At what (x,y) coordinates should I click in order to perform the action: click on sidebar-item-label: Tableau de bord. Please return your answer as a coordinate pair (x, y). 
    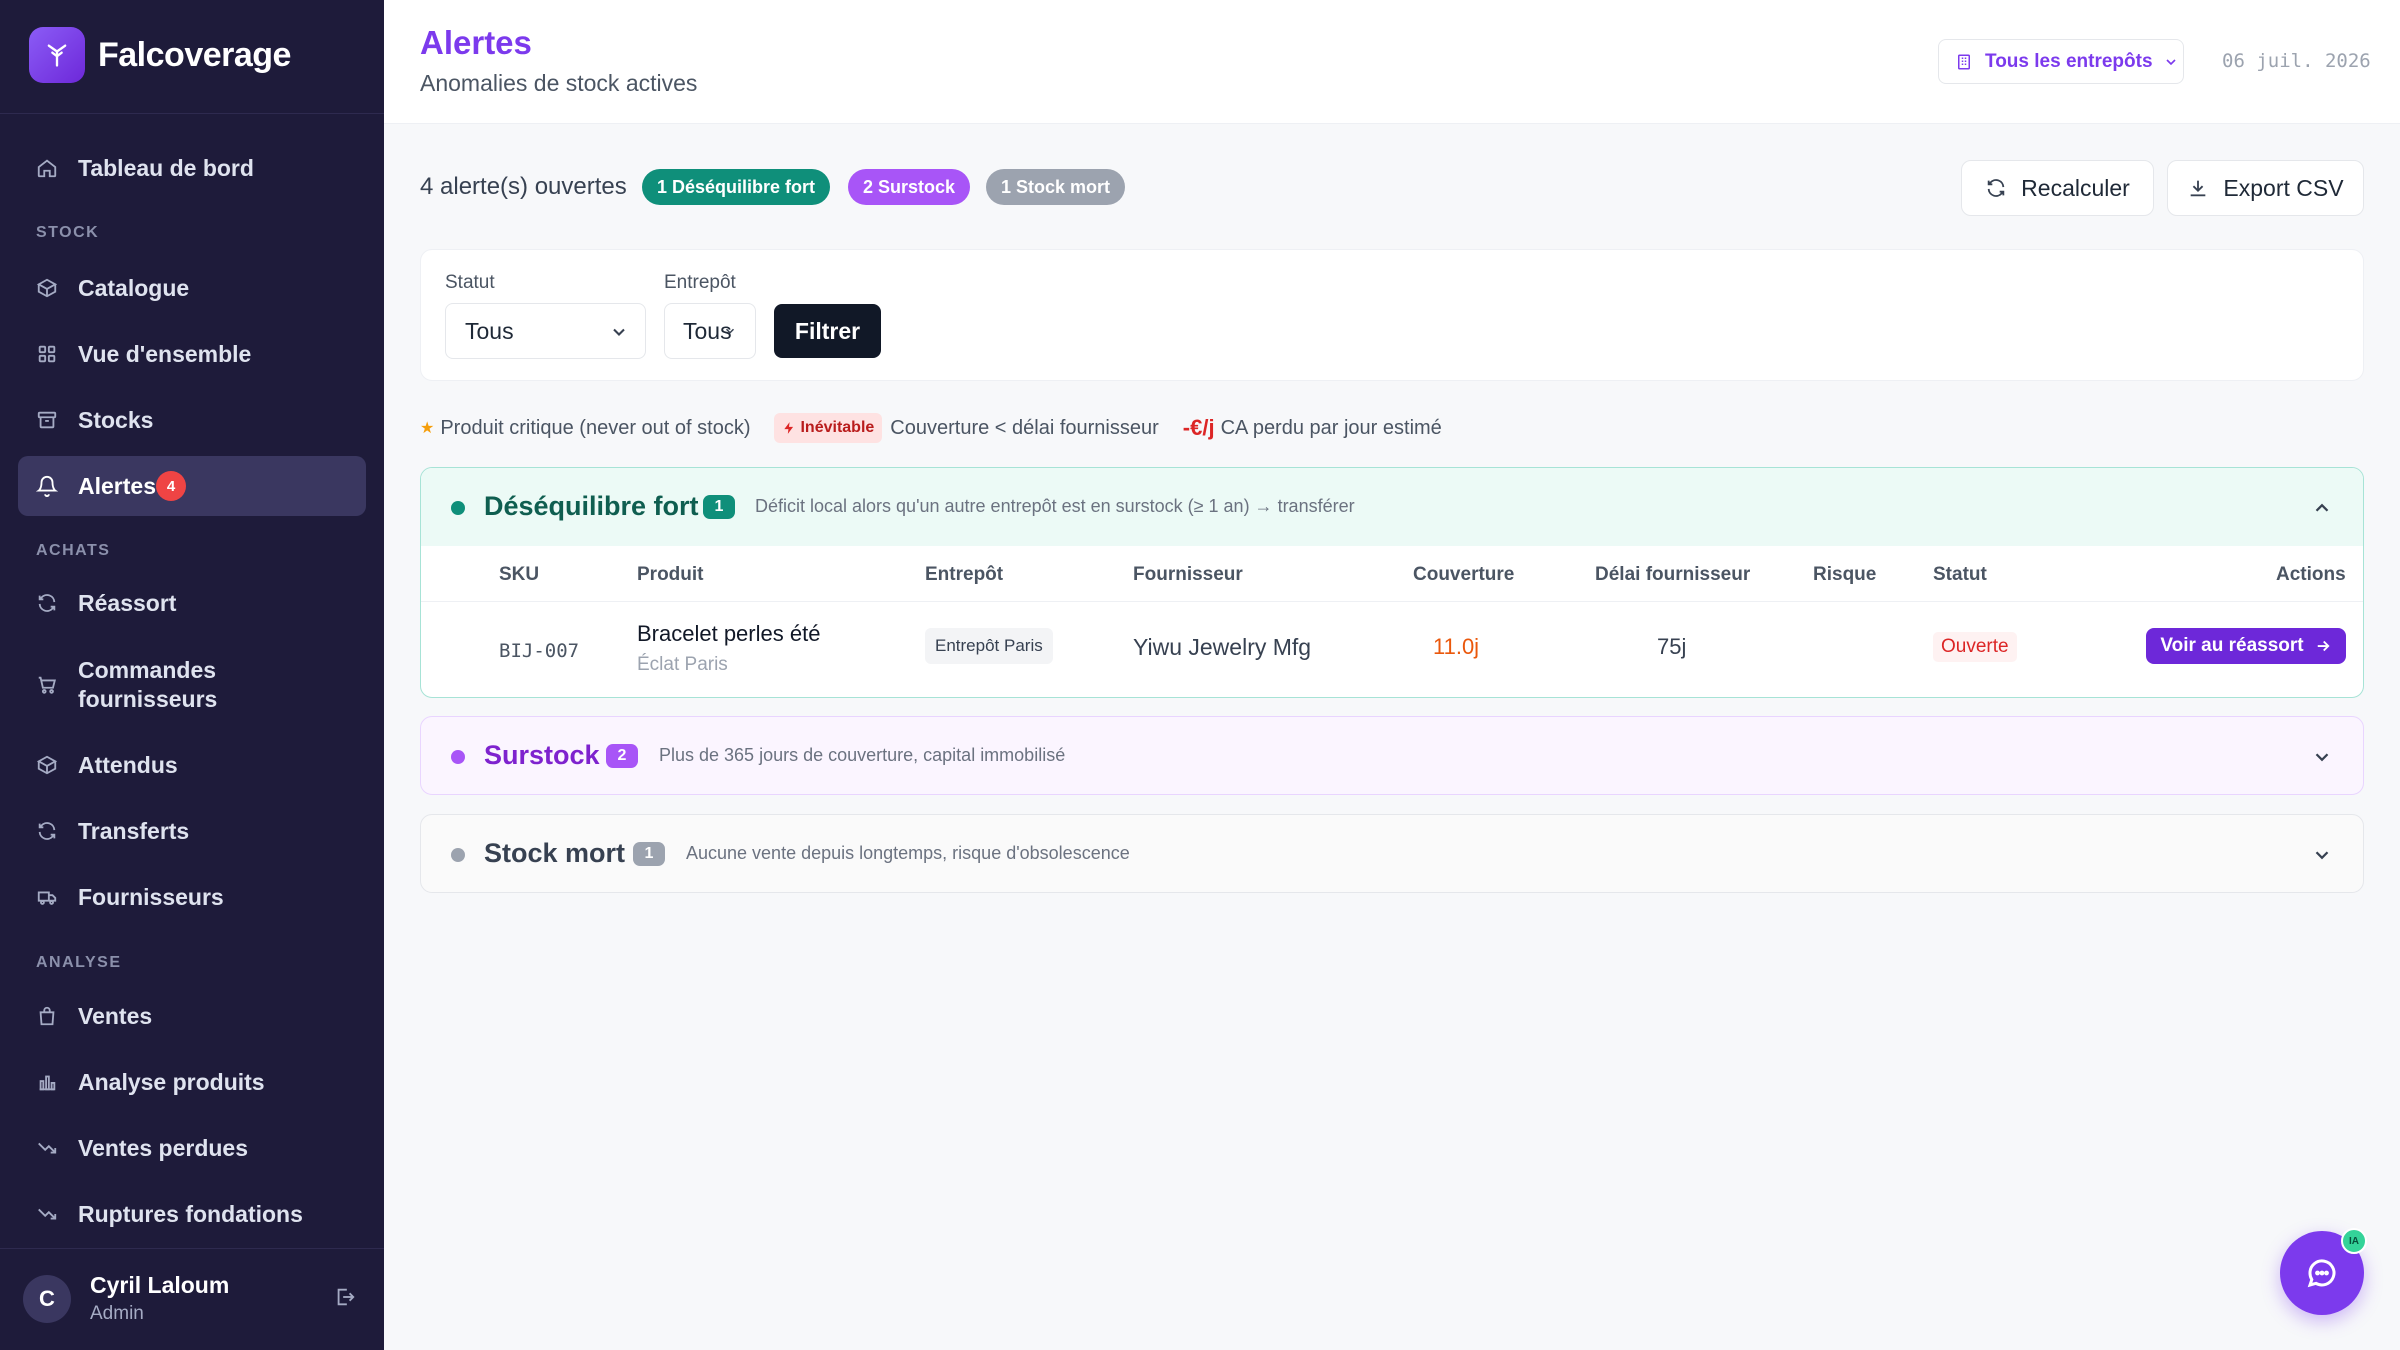
    Looking at the image, I should click on (166, 167).